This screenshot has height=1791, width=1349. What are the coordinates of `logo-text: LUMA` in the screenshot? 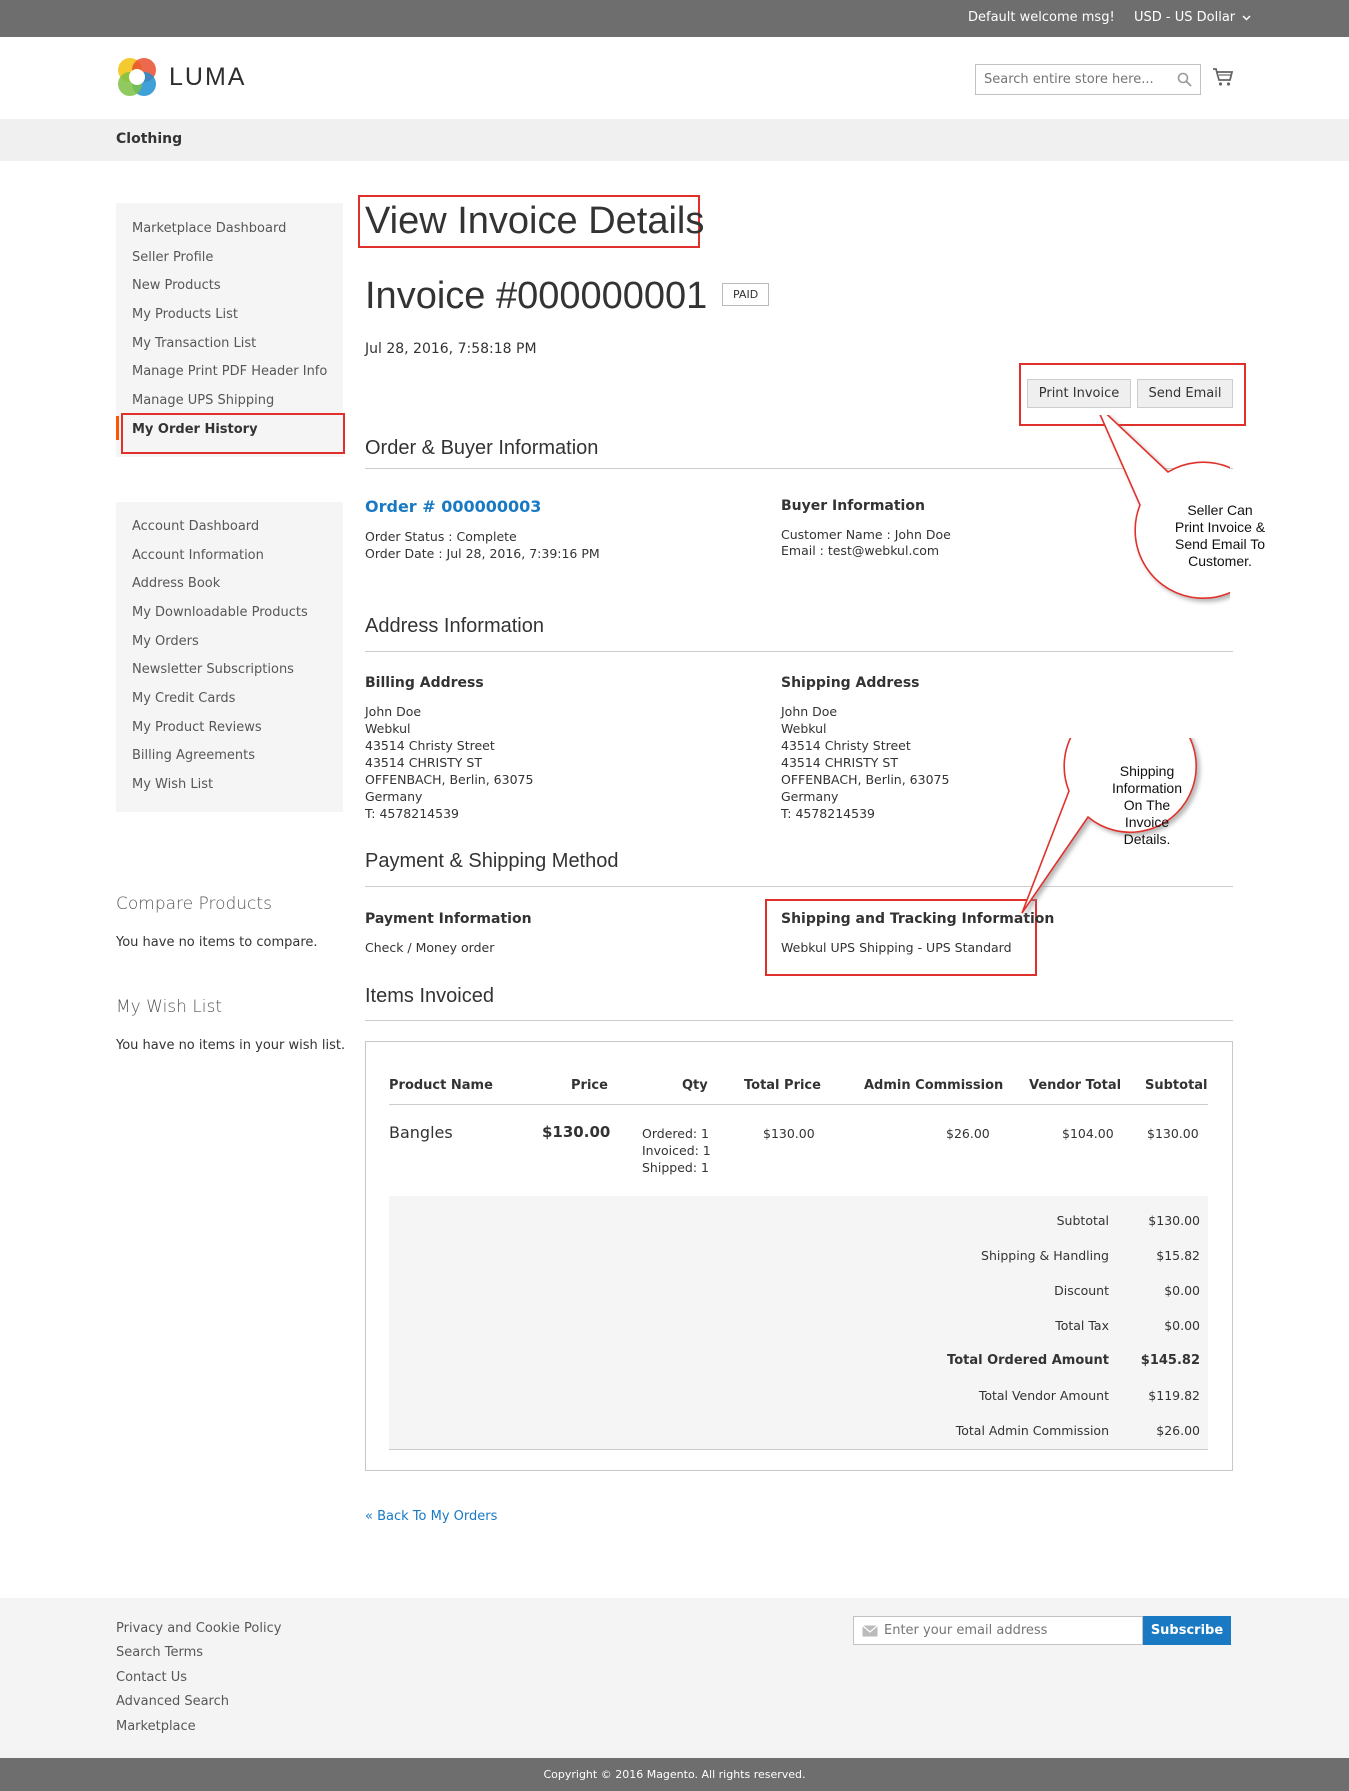 It's located at (207, 77).